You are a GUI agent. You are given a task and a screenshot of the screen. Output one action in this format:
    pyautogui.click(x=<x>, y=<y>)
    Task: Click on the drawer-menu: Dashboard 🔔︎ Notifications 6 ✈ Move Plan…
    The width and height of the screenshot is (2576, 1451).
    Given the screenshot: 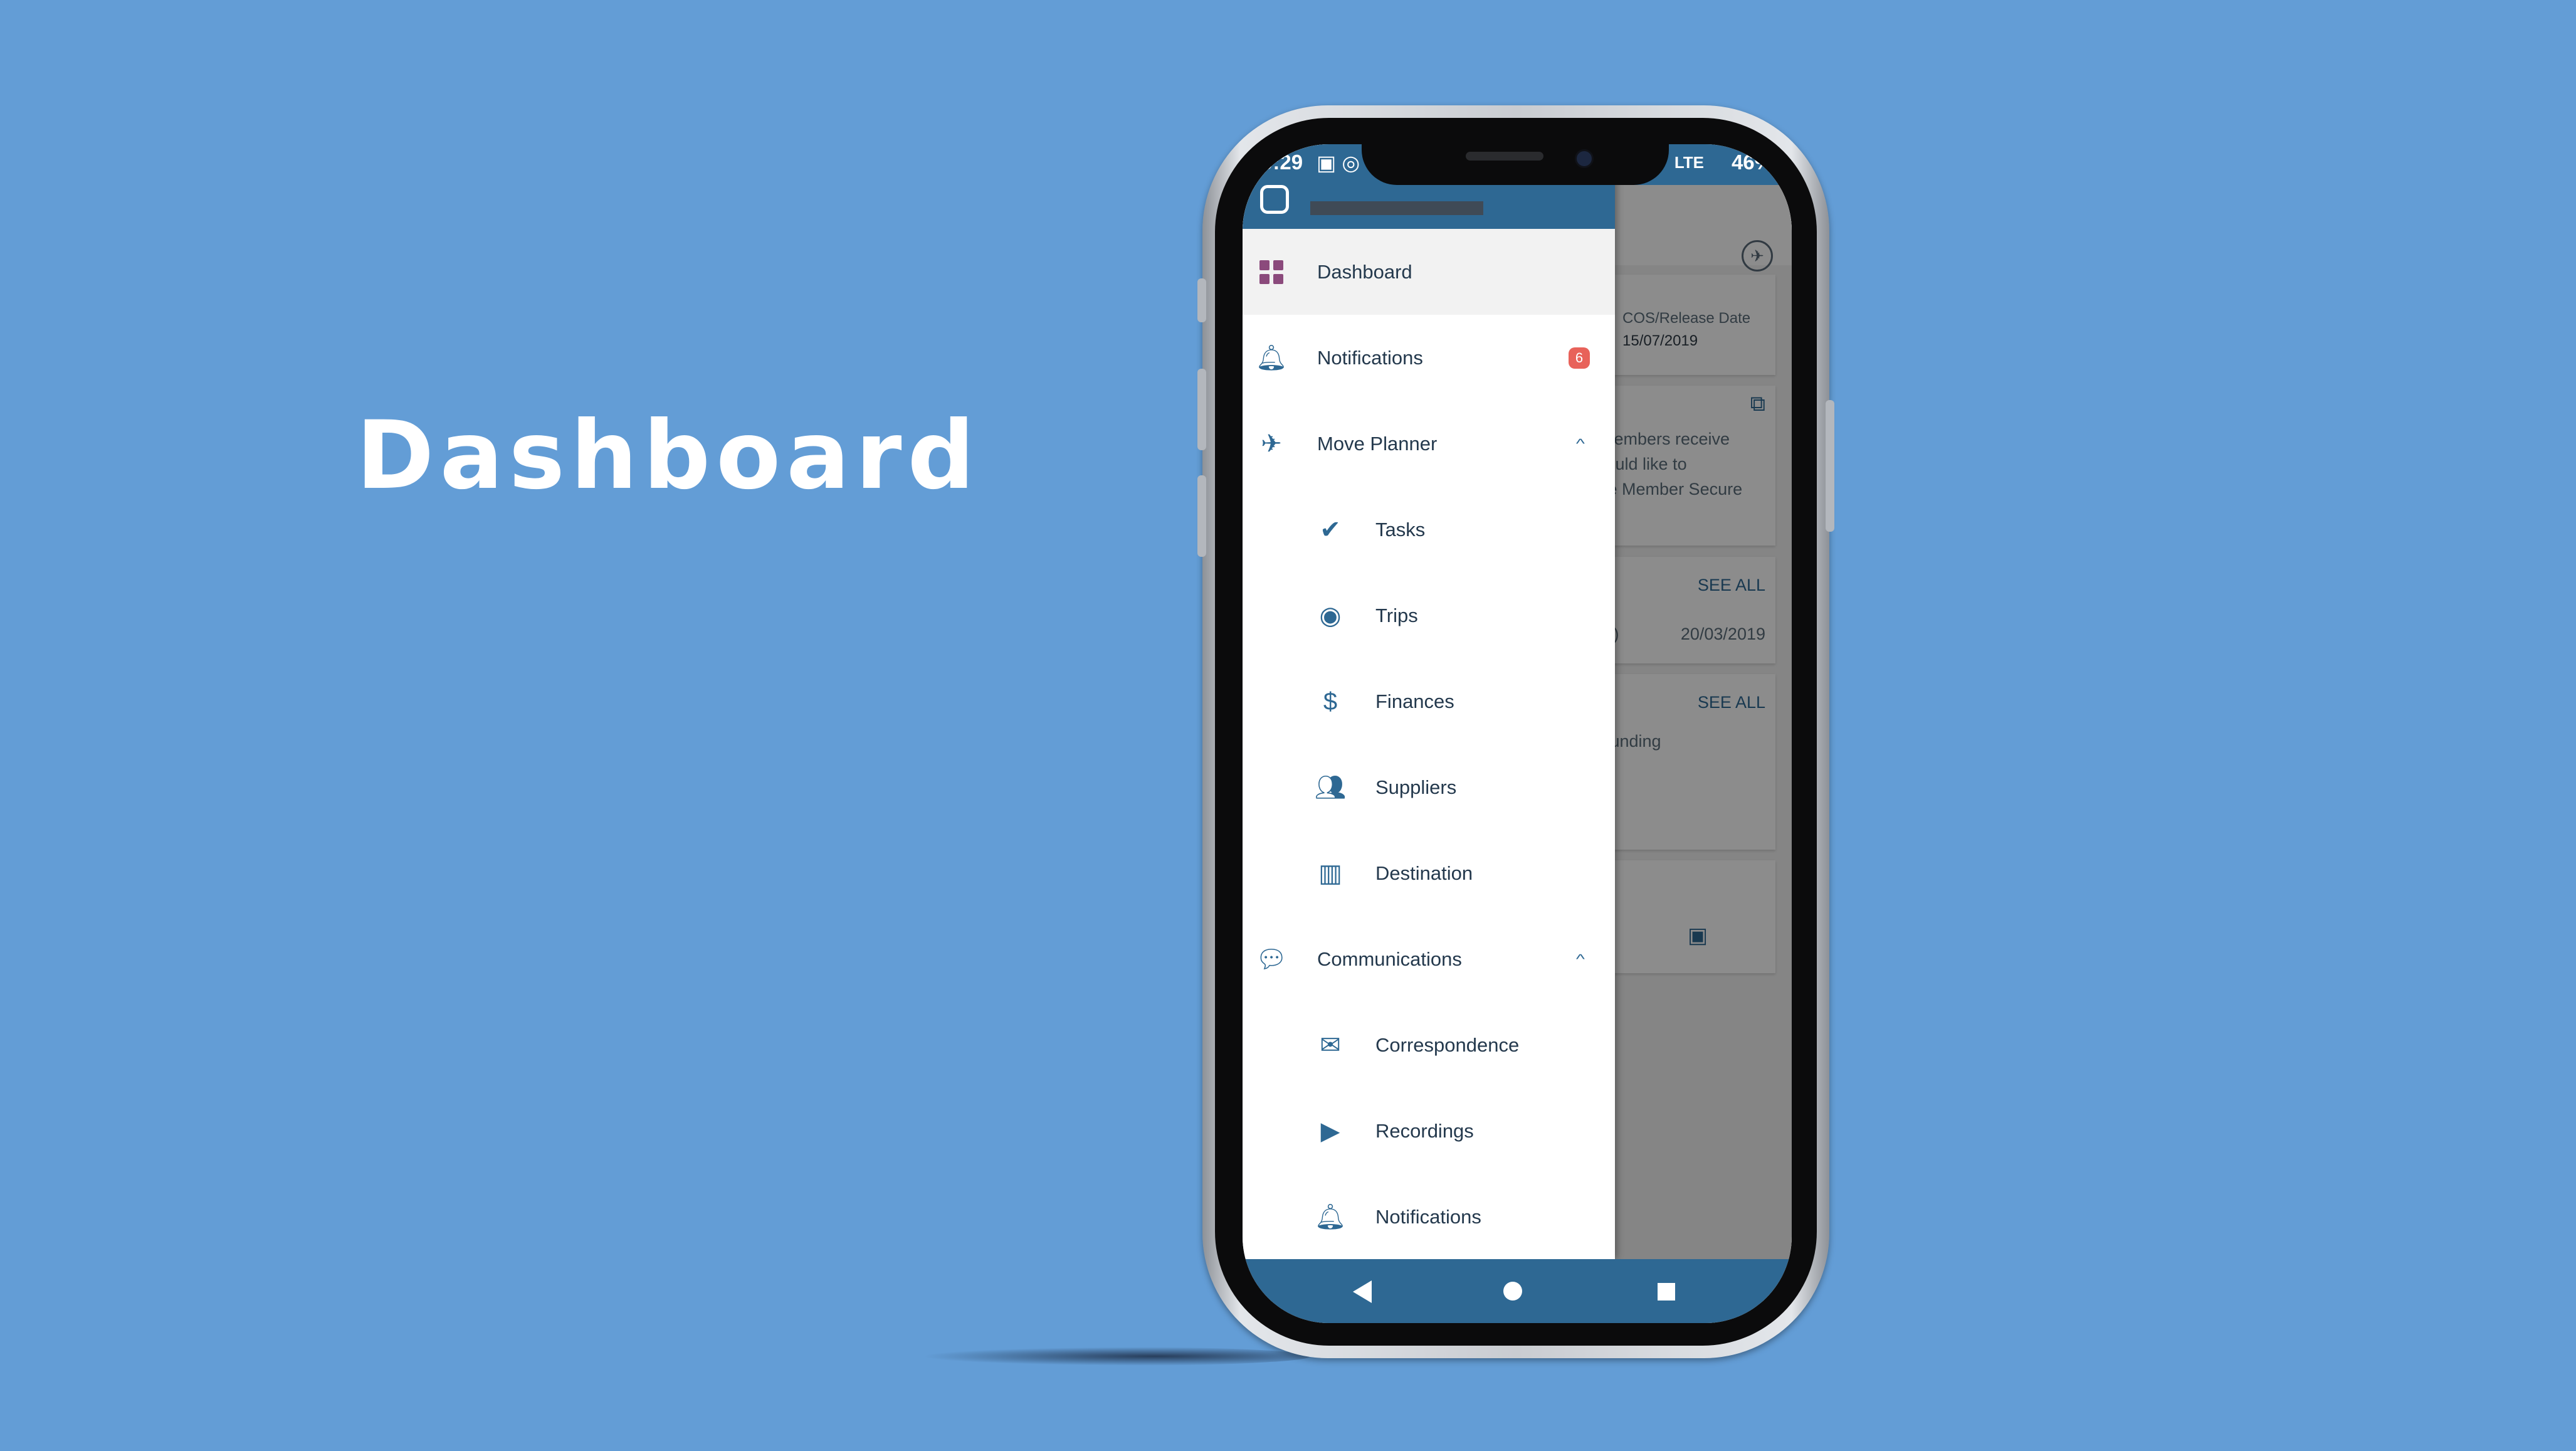 What is the action you would take?
    pyautogui.click(x=1429, y=745)
    